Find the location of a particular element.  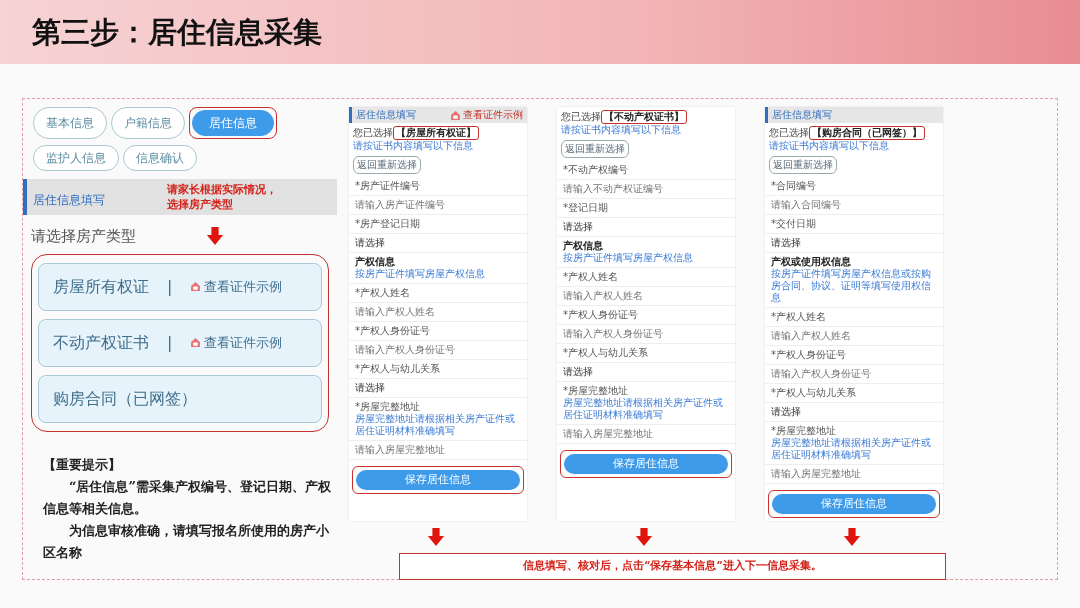

property-type-option: 房屋所有权证 | 查看证件示例 is located at coordinates (180, 286).